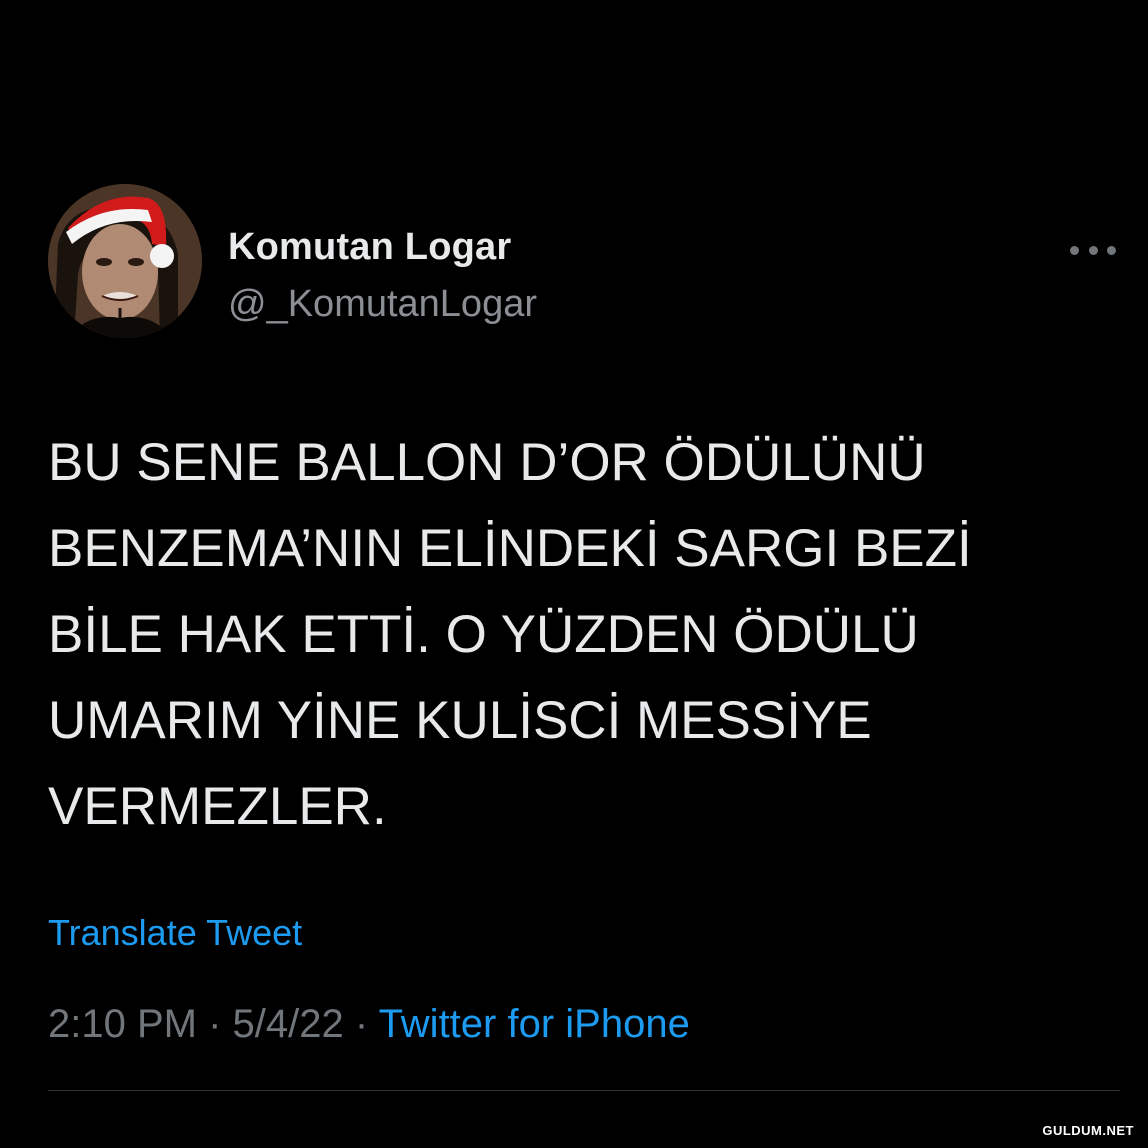 The width and height of the screenshot is (1148, 1148). What do you see at coordinates (1088, 1130) in the screenshot?
I see `watermark: GULDUM.NET` at bounding box center [1088, 1130].